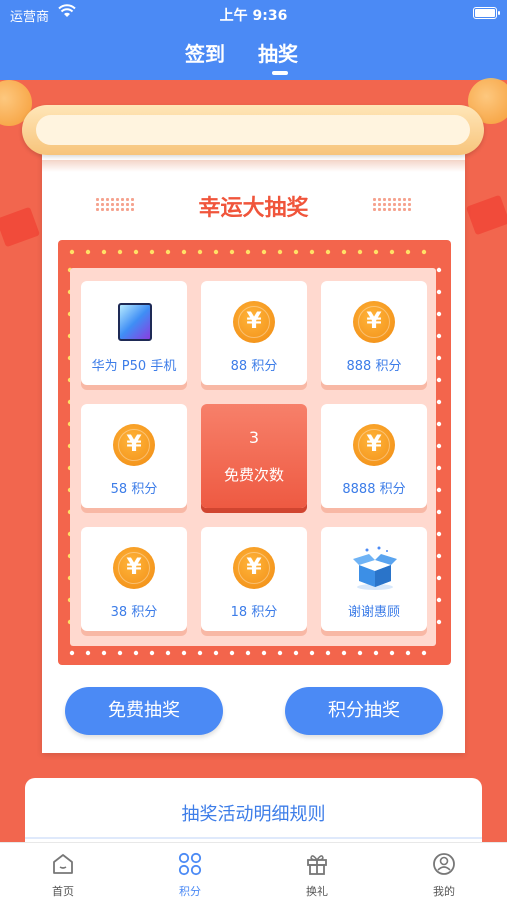 Image resolution: width=507 pixels, height=900 pixels. What do you see at coordinates (375, 568) in the screenshot?
I see `empty-box-icon` at bounding box center [375, 568].